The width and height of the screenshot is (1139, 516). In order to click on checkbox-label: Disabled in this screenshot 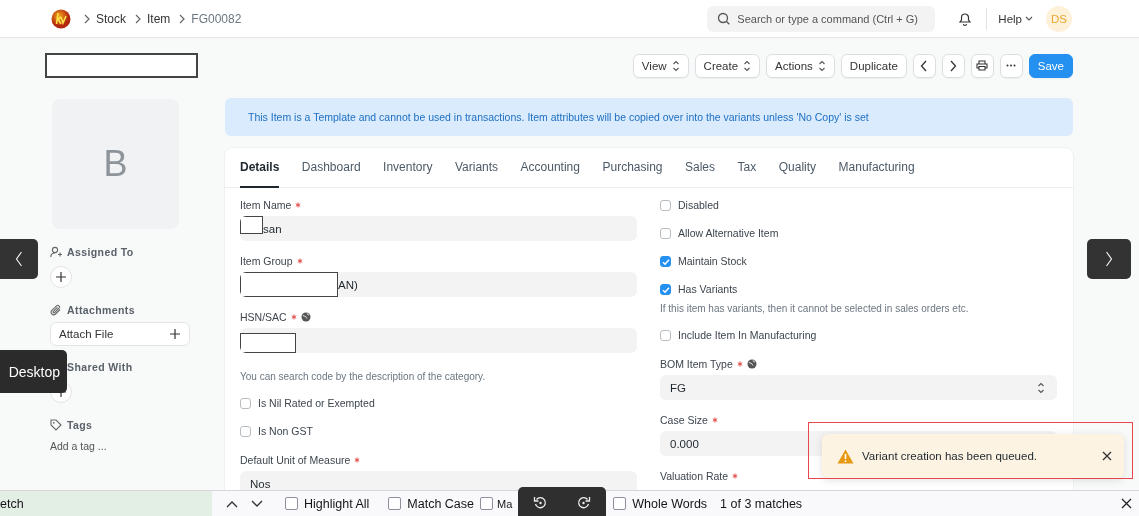, I will do `click(698, 205)`.